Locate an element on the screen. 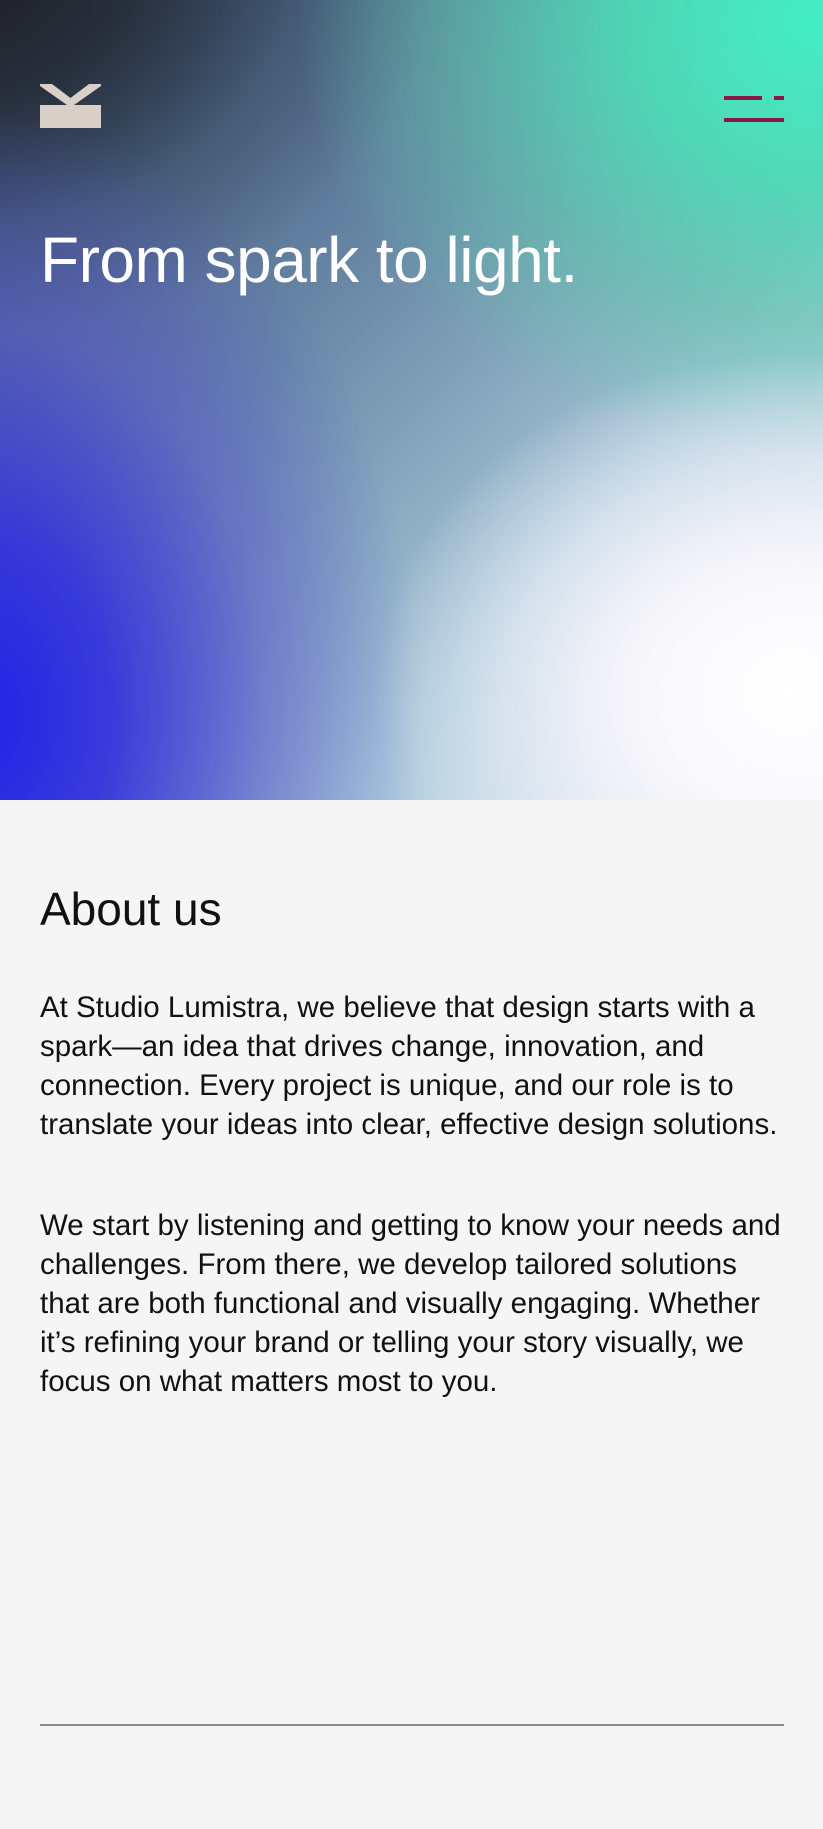 This screenshot has height=1829, width=823. logo-graphic is located at coordinates (70, 106).